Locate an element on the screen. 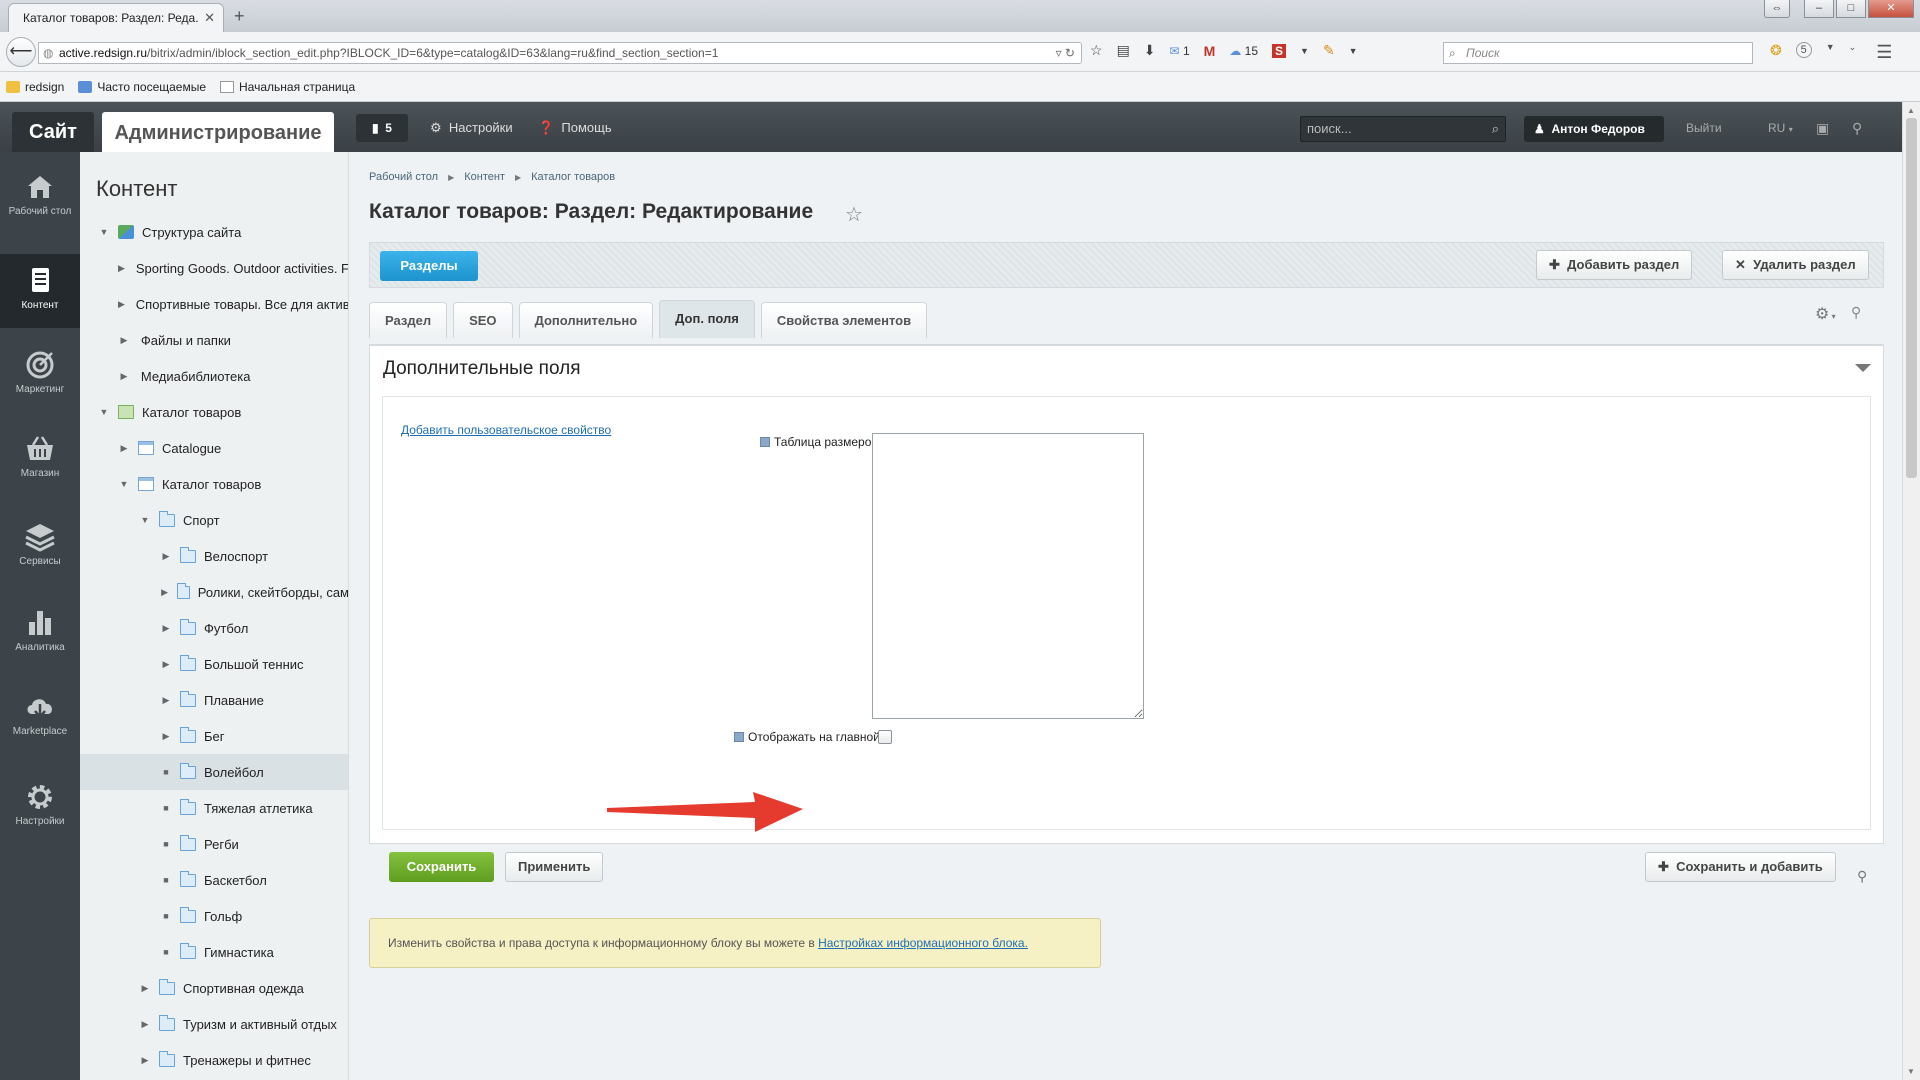 Image resolution: width=1920 pixels, height=1080 pixels. browser-tab: Каталог товаров: Раздел: Реда... ✕ is located at coordinates (116, 17).